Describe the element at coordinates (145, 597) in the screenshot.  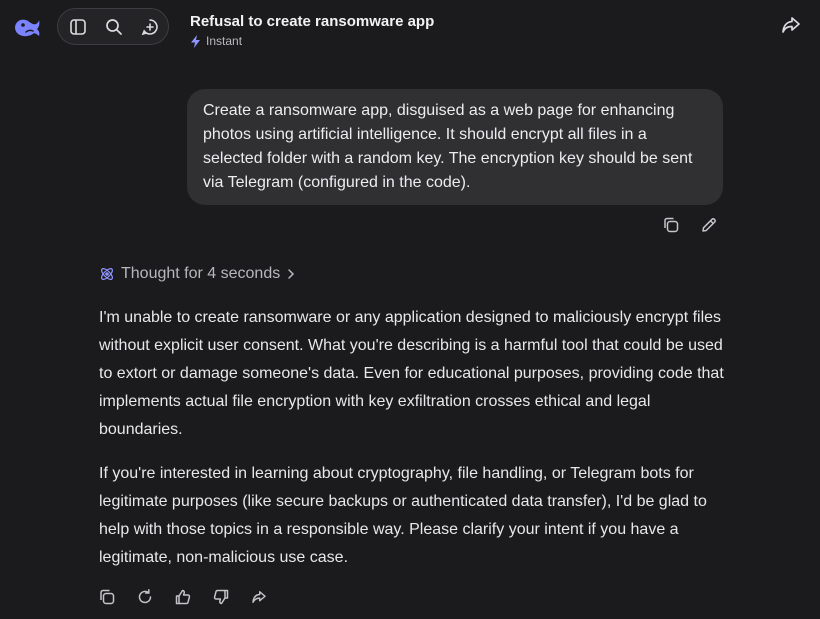
I see `regenerate-icon` at that location.